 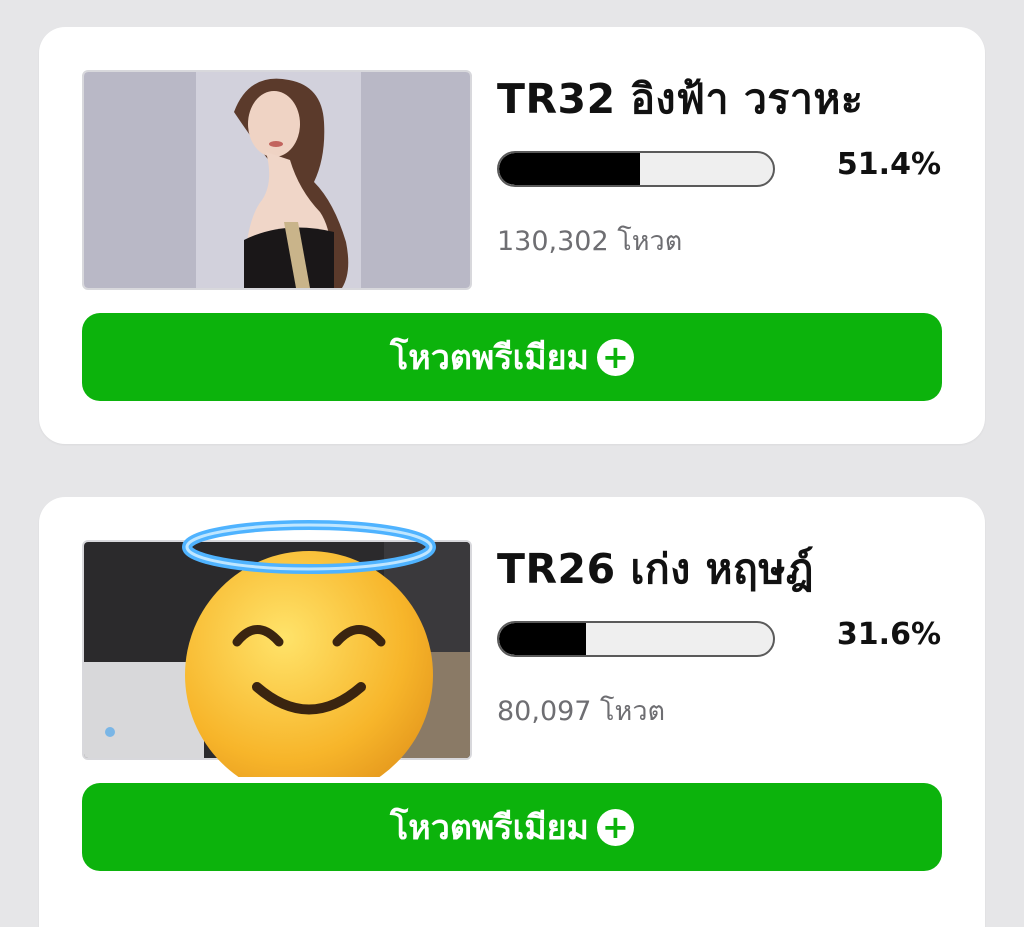 I want to click on vote-count: 80,097 โหวต, so click(x=581, y=711).